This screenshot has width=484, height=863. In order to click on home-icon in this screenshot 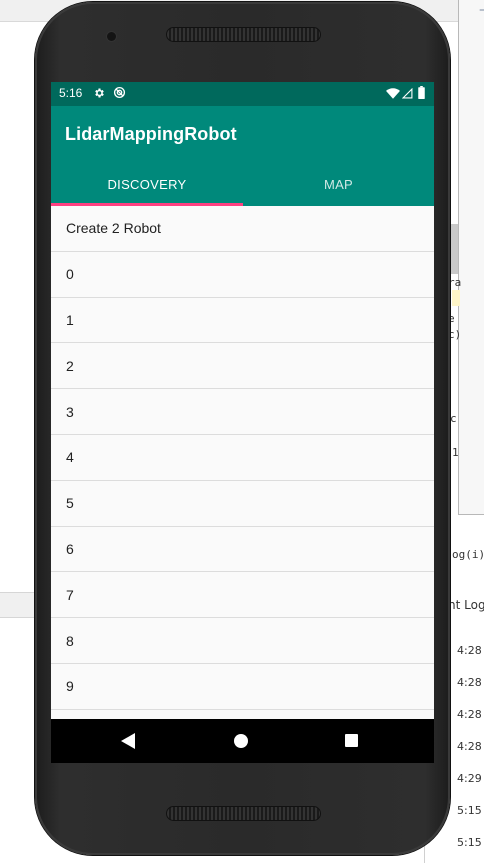, I will do `click(241, 741)`.